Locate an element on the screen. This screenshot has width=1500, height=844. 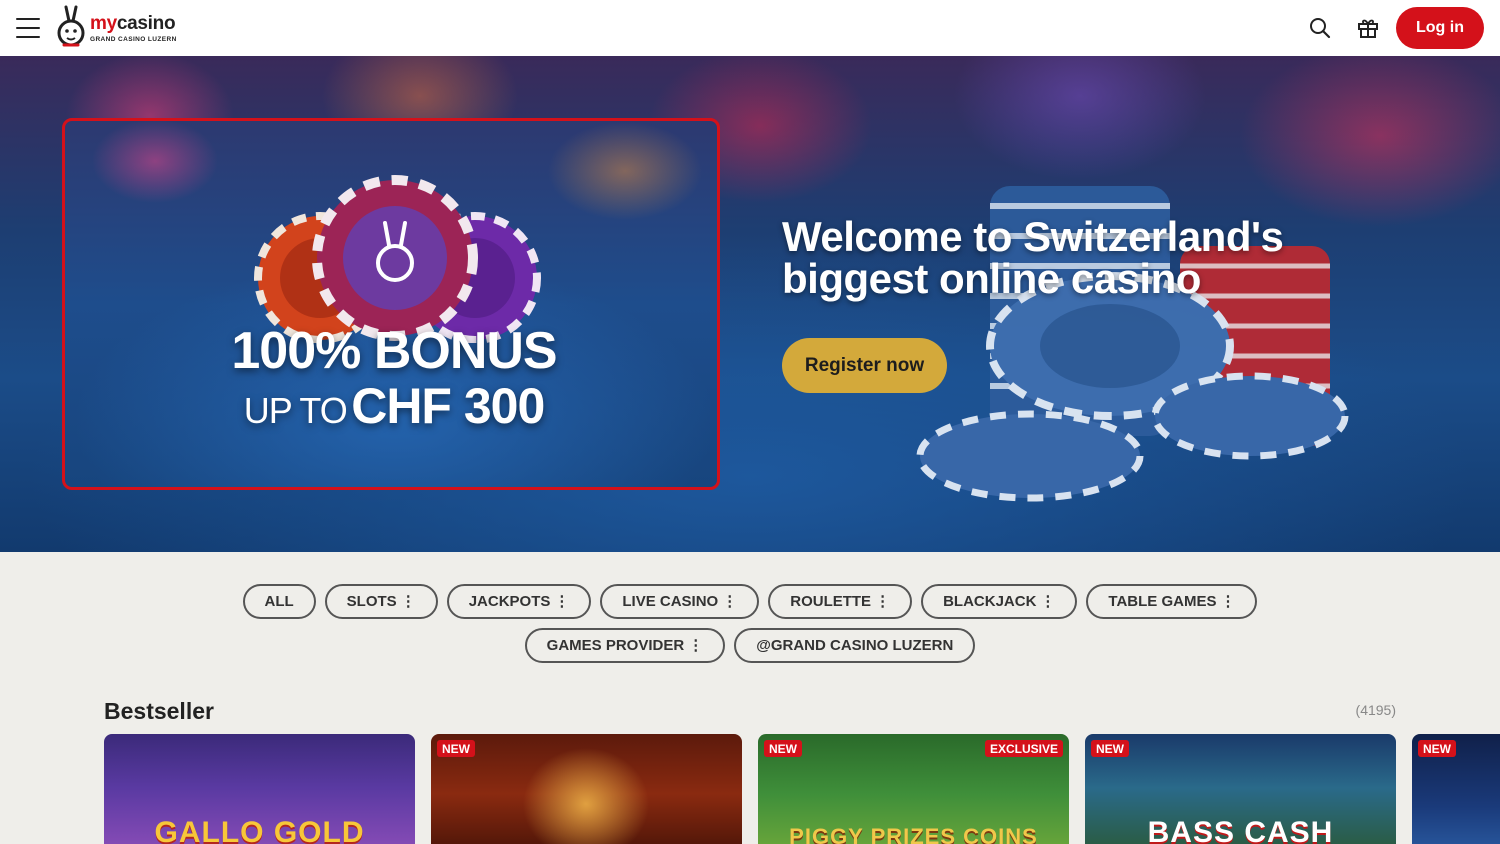
logo-wordmark: mycasino is located at coordinates (133, 23).